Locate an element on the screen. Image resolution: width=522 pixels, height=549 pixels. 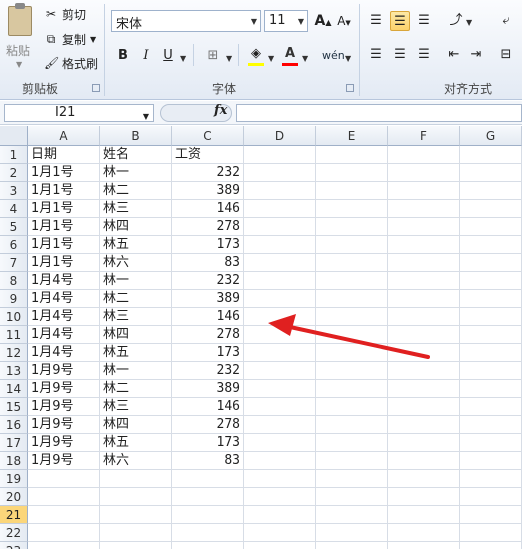
cell-g18 is located at coordinates (491, 461).